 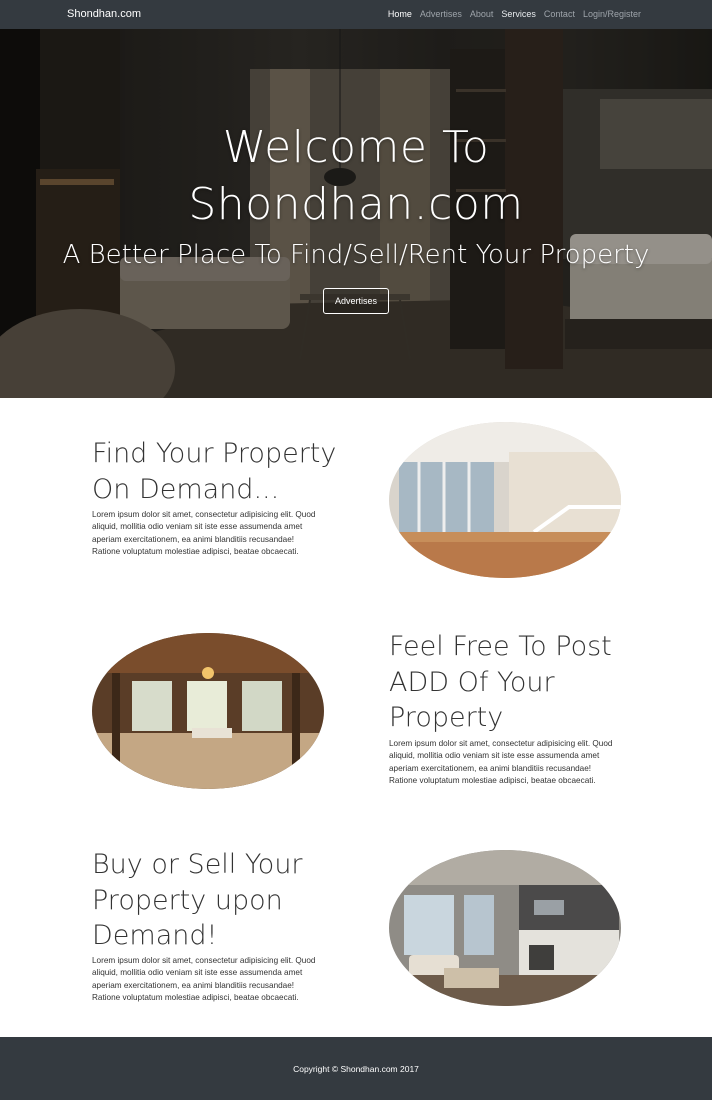 What do you see at coordinates (356, 176) in the screenshot?
I see `hero-title: Welcome To Shondhan.com` at bounding box center [356, 176].